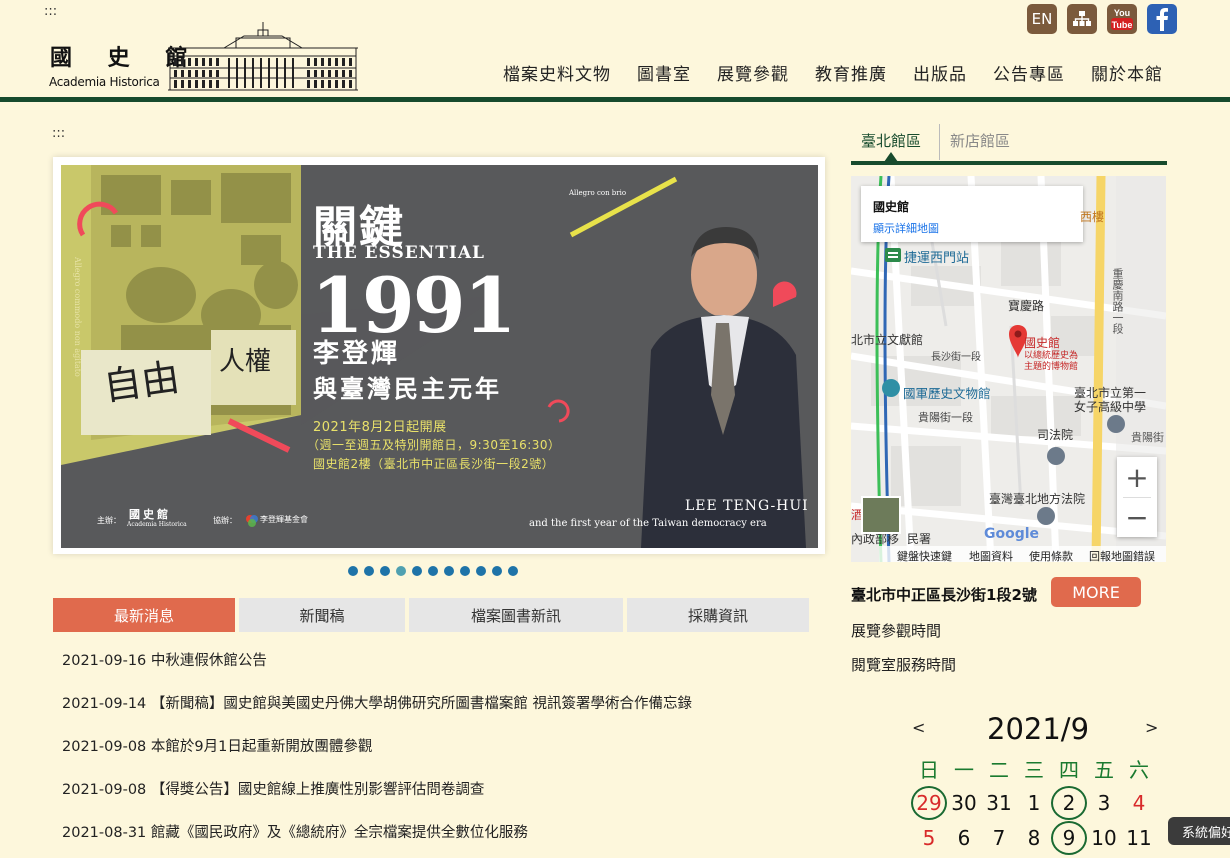 The width and height of the screenshot is (1230, 858). I want to click on news-item: 2021-09-16 中秋連假休館公告, so click(164, 659).